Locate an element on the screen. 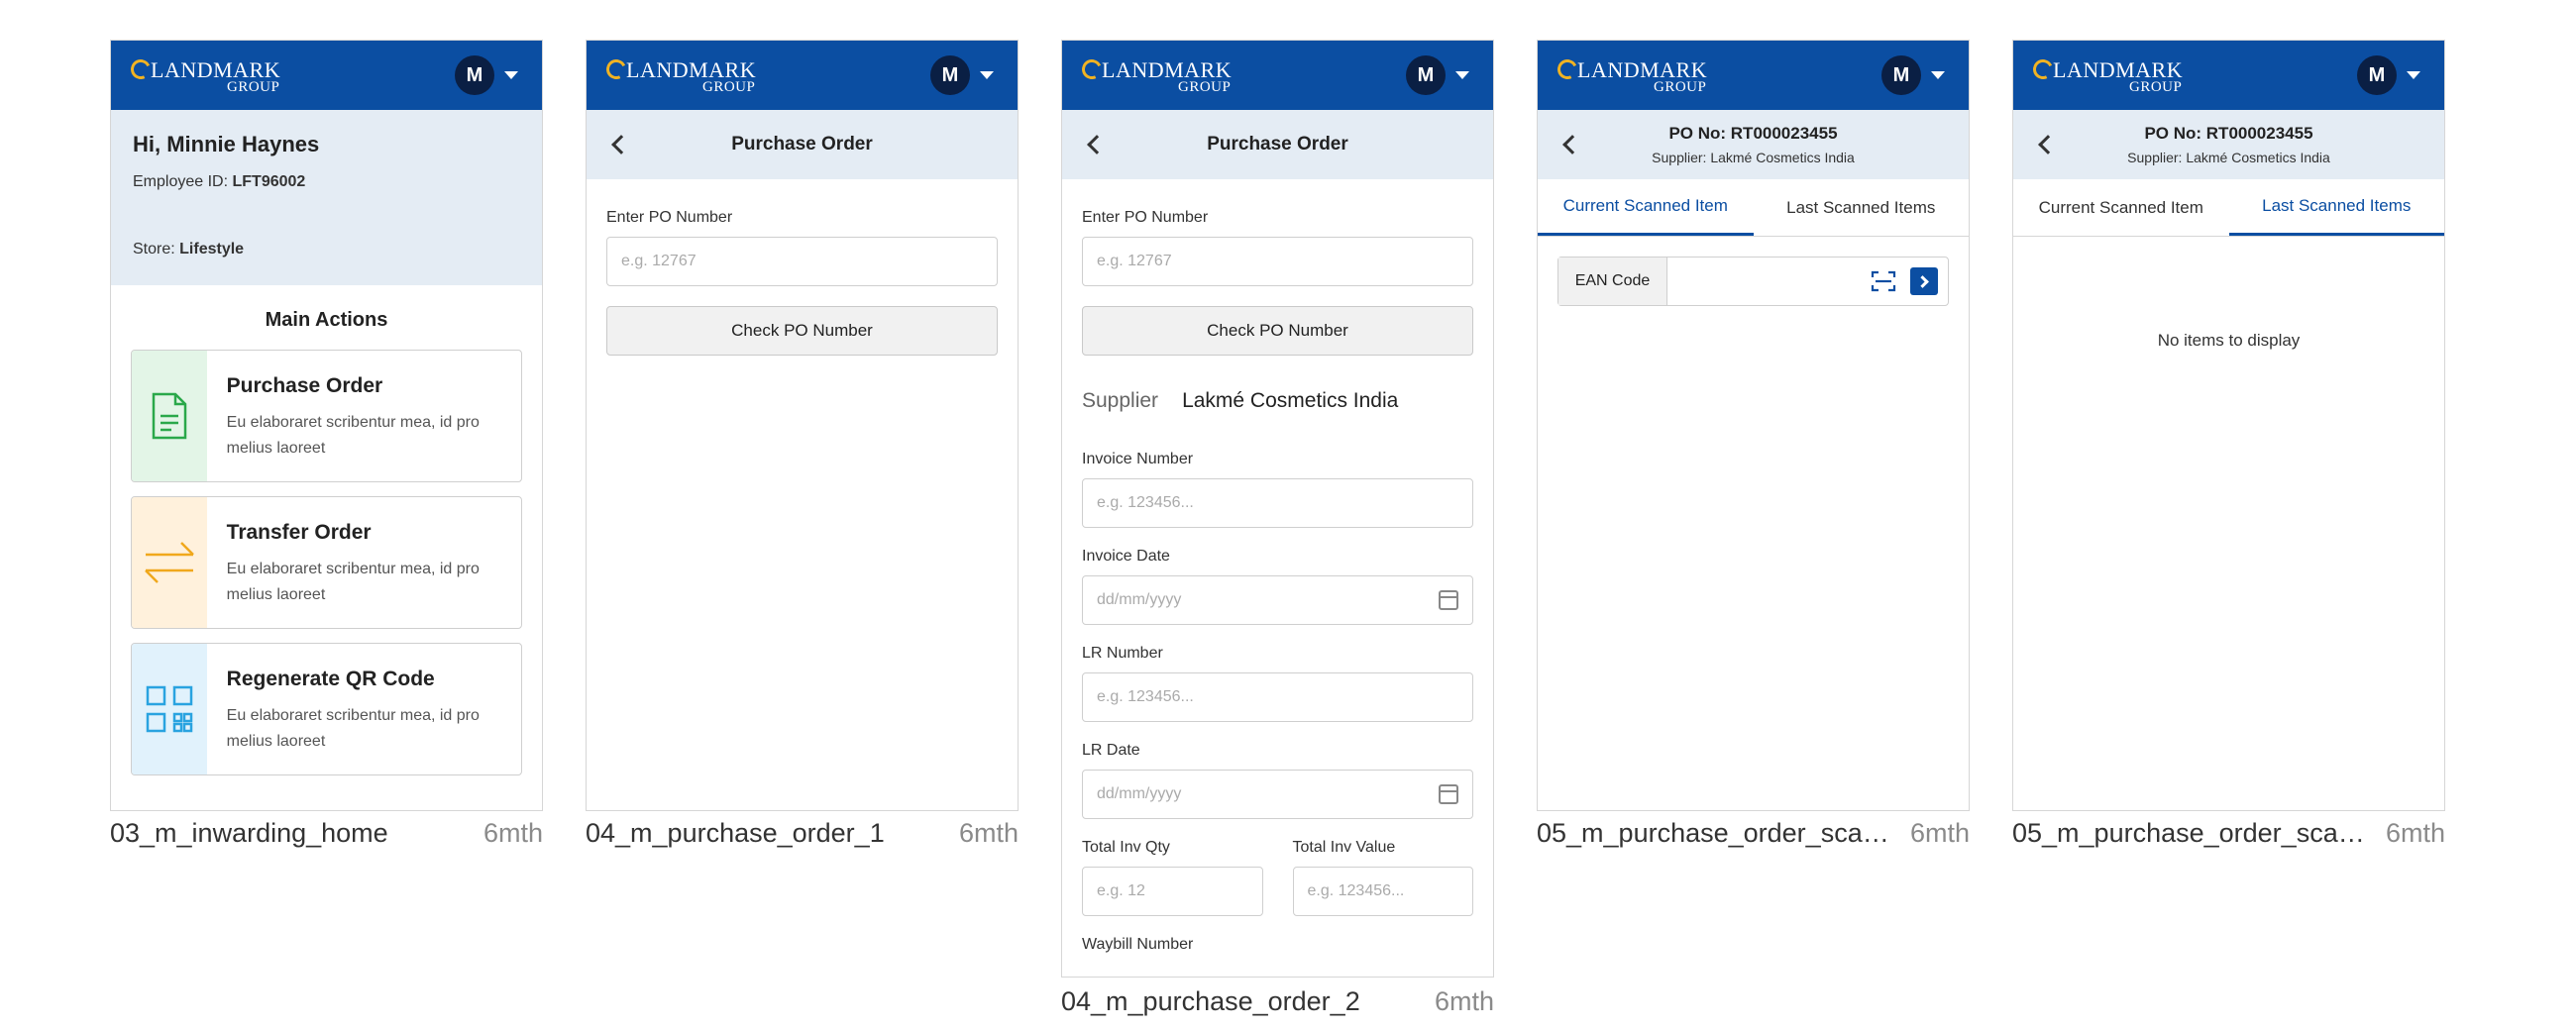 The image size is (2576, 1031). total-qty-label: Total Inv Qty is located at coordinates (1126, 847).